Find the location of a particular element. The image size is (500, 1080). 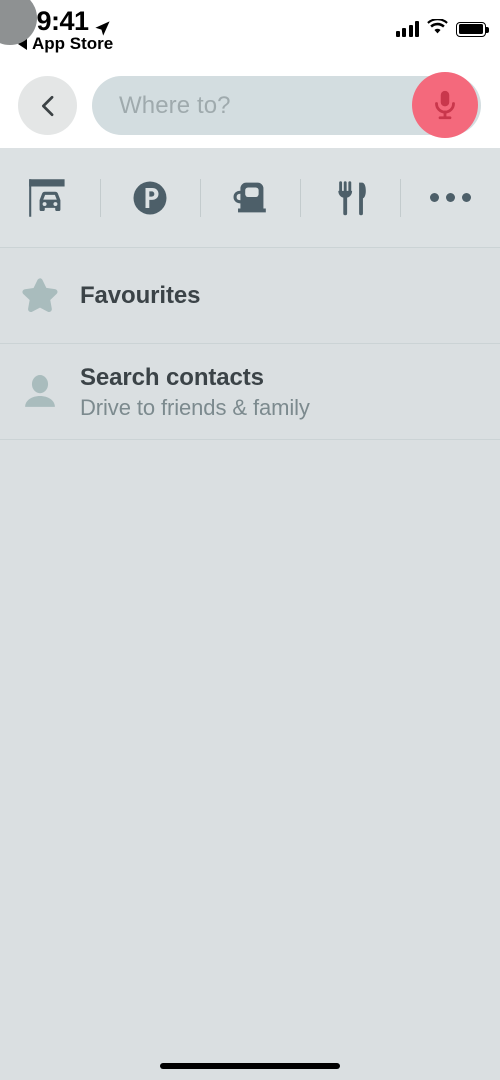

fork-knife-icon is located at coordinates (352, 197).